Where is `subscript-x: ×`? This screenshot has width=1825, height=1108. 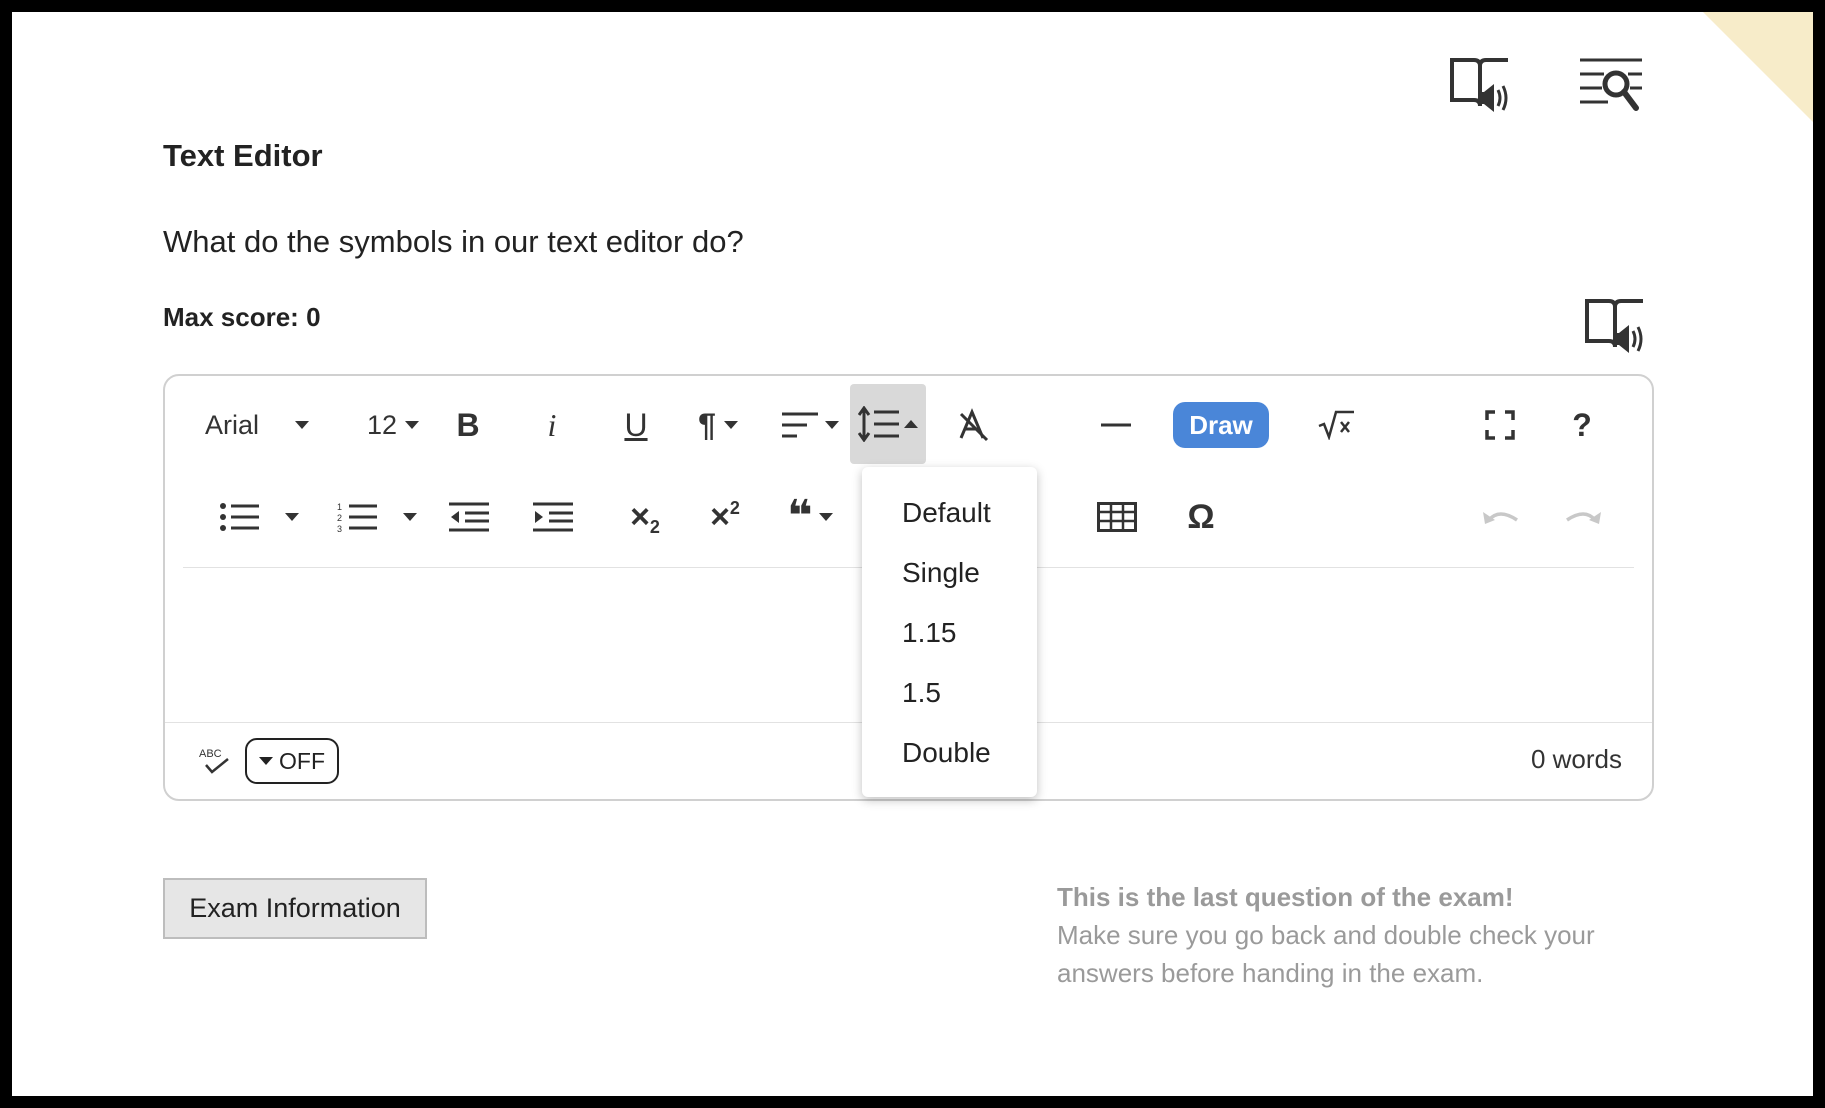 subscript-x: × is located at coordinates (640, 516).